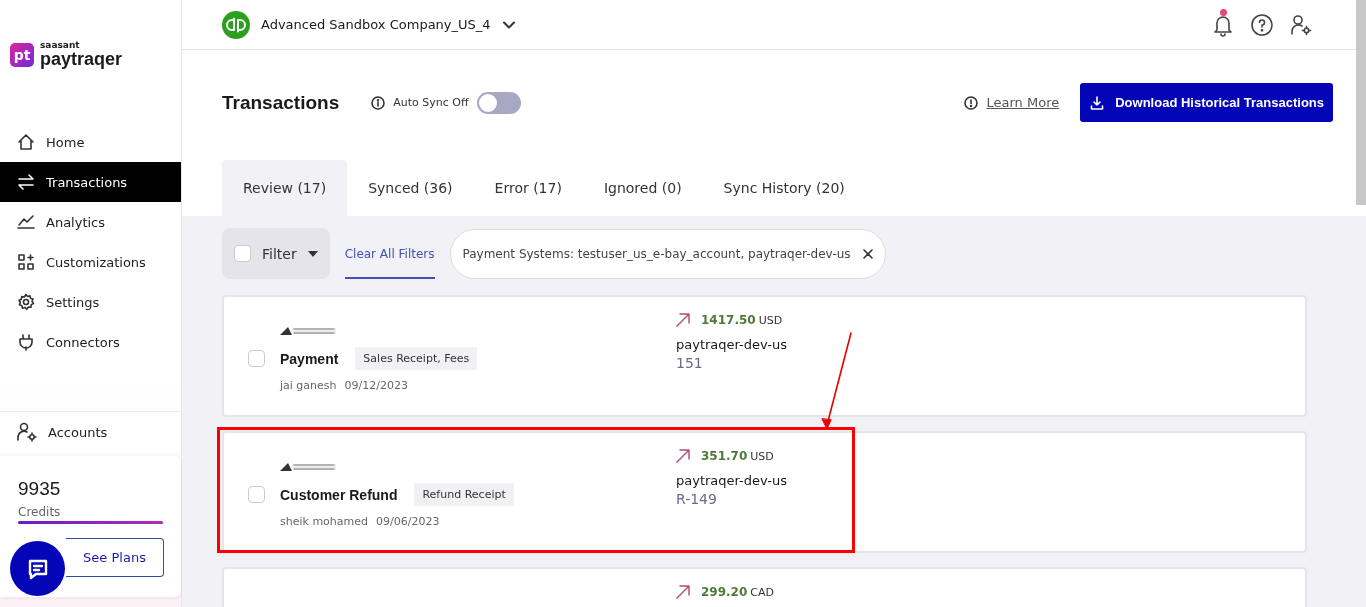  Describe the element at coordinates (1301, 24) in the screenshot. I see `user-settings-icon` at that location.